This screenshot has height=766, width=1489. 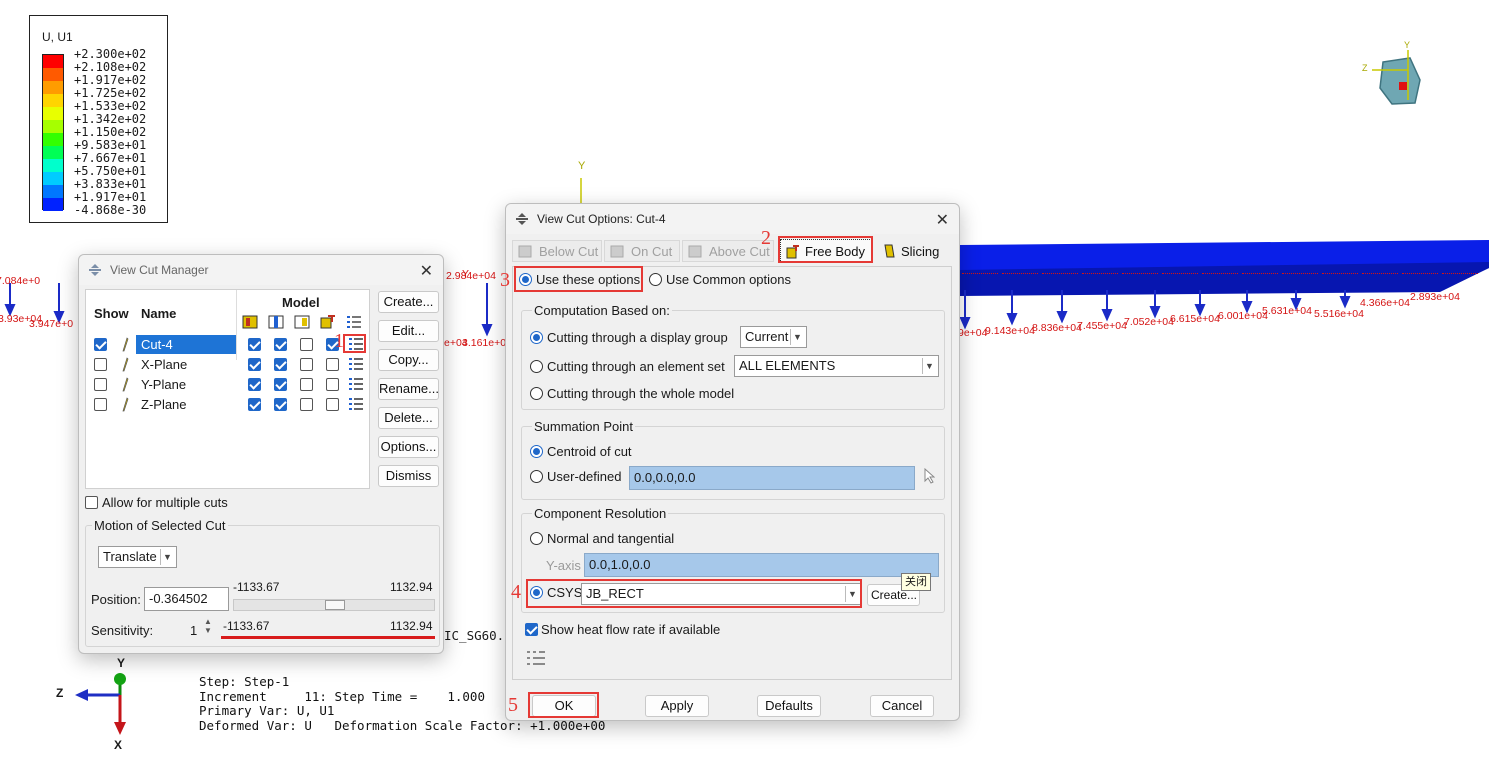 What do you see at coordinates (193, 630) in the screenshot?
I see `sensitivity-value: 1` at bounding box center [193, 630].